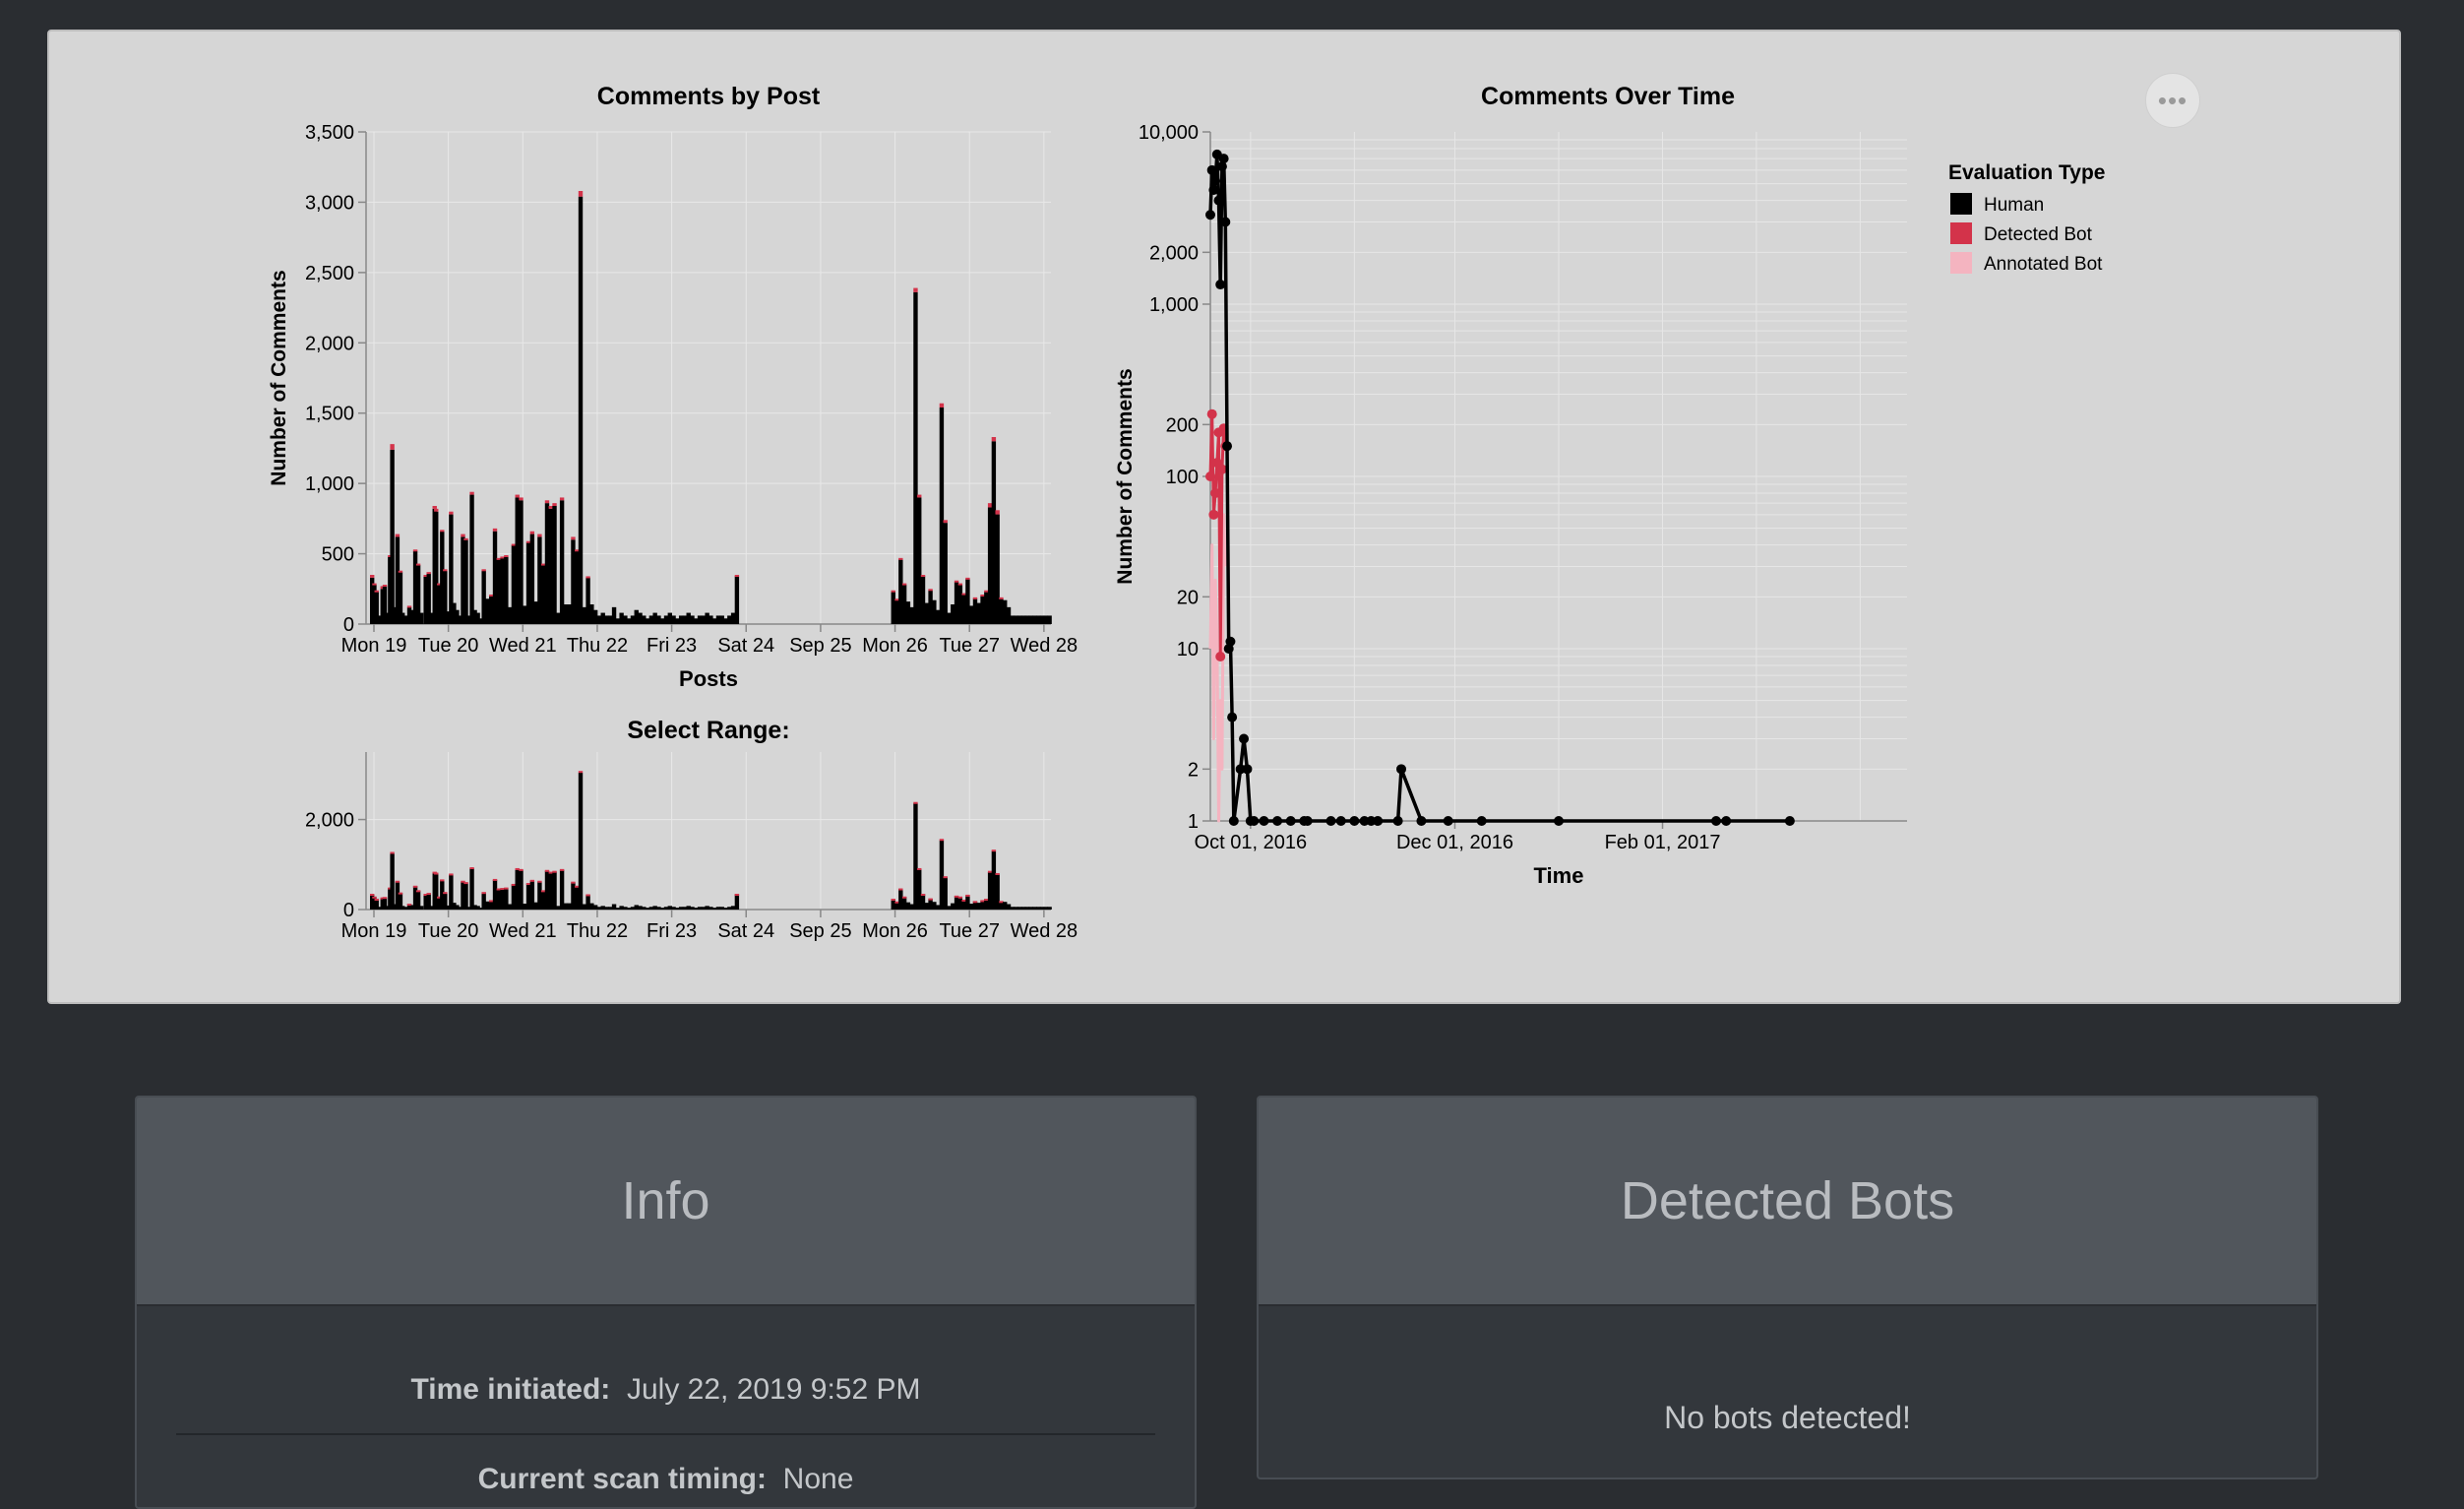  What do you see at coordinates (1787, 1202) in the screenshot?
I see `detected-bots-title: Detected Bots` at bounding box center [1787, 1202].